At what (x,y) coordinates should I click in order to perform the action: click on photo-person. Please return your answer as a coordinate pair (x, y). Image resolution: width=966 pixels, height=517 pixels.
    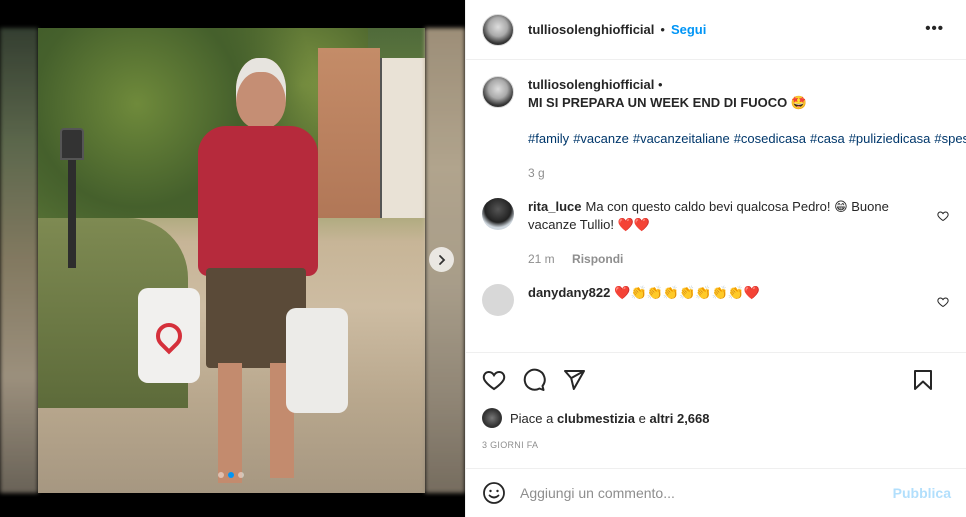
    Looking at the image, I should click on (258, 273).